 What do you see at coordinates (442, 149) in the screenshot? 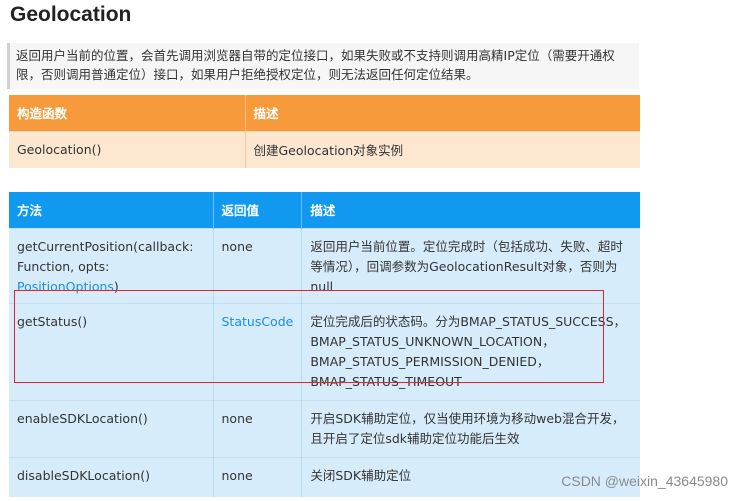
I see `constructor-desc: 创建Geolocation对象实例` at bounding box center [442, 149].